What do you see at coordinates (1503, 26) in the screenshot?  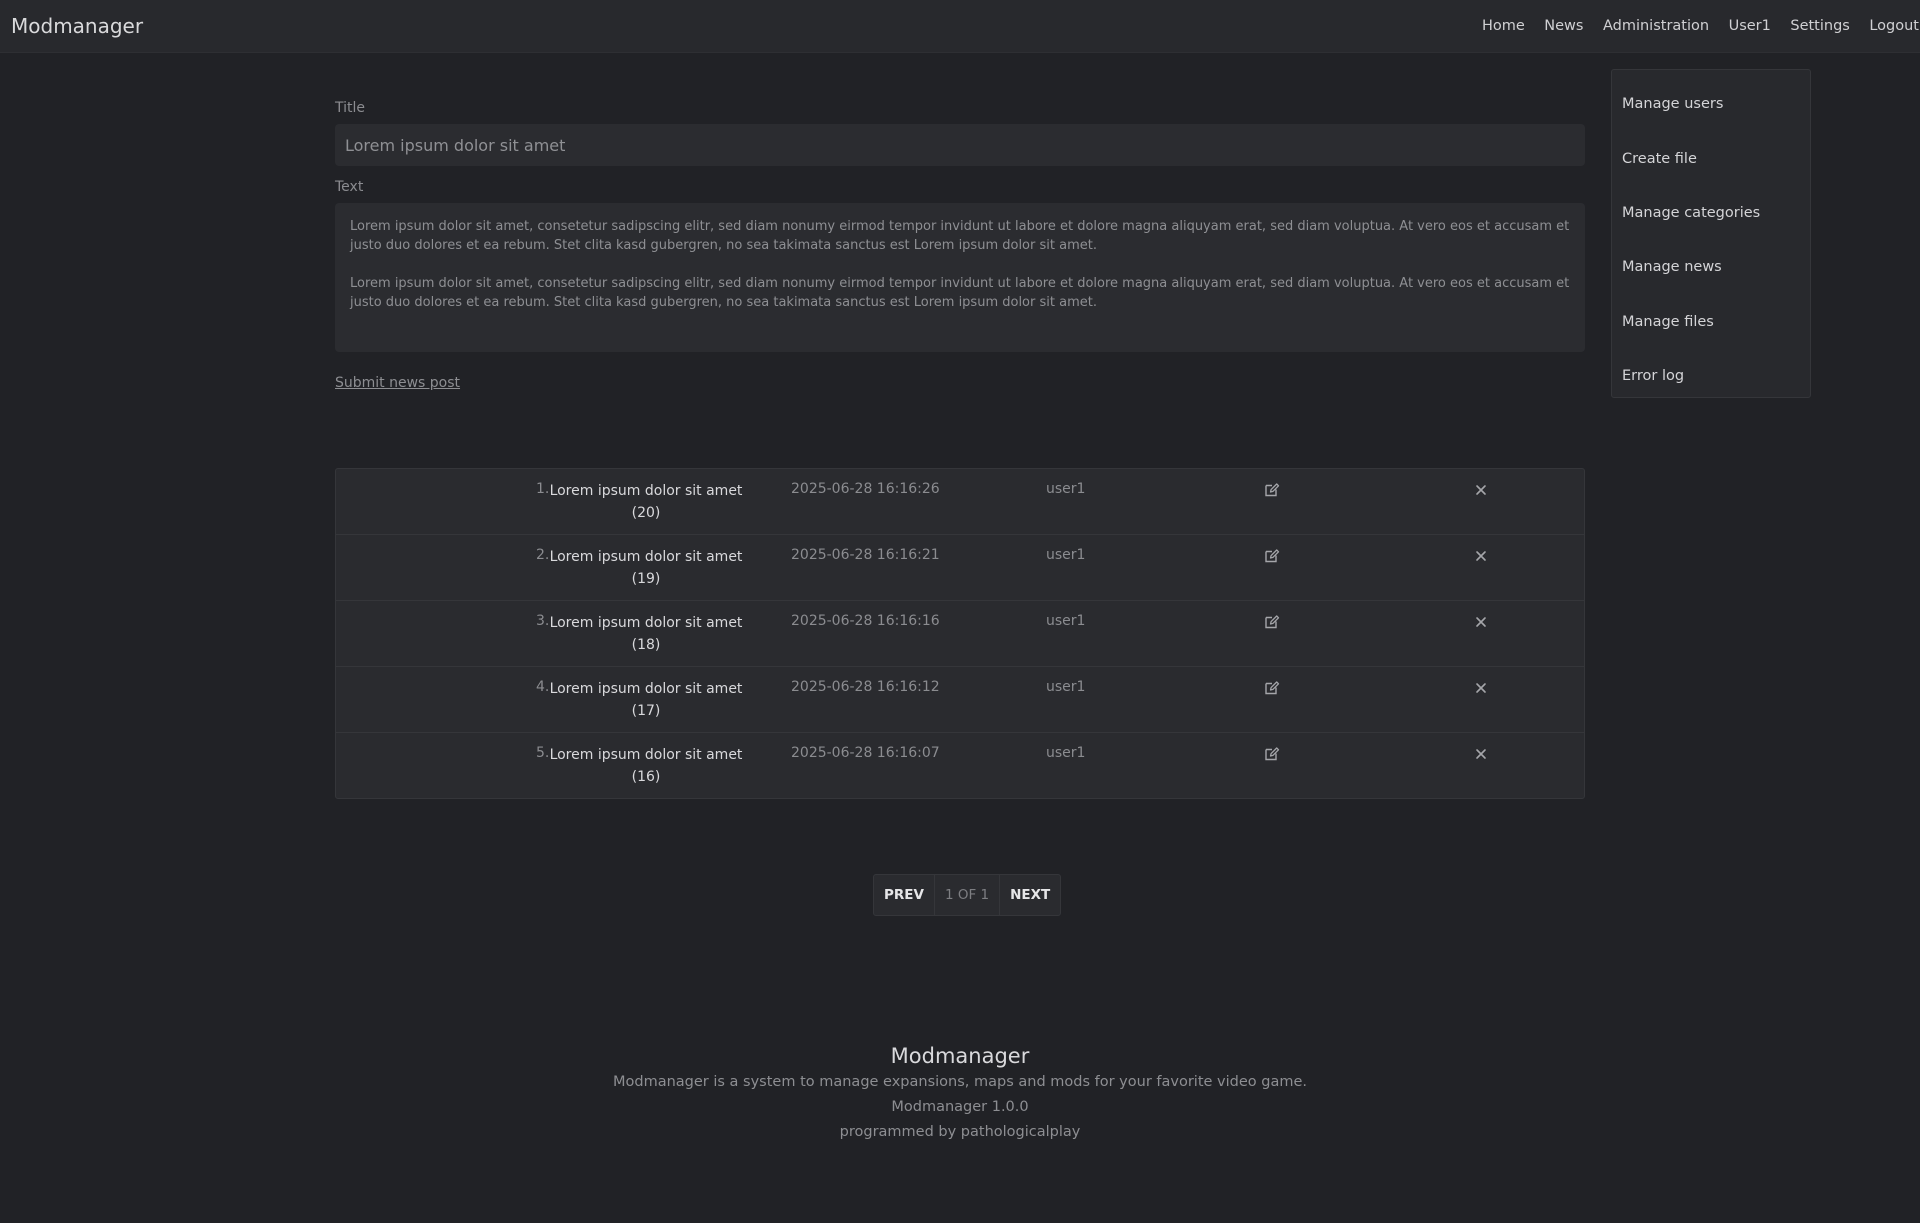 I see `nav-home: Home` at bounding box center [1503, 26].